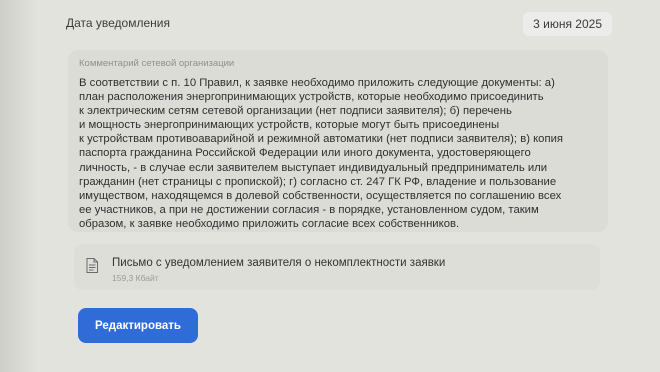 This screenshot has width=660, height=372. I want to click on notification-date-row: Дата уведомления 3 июня 2025, so click(339, 26).